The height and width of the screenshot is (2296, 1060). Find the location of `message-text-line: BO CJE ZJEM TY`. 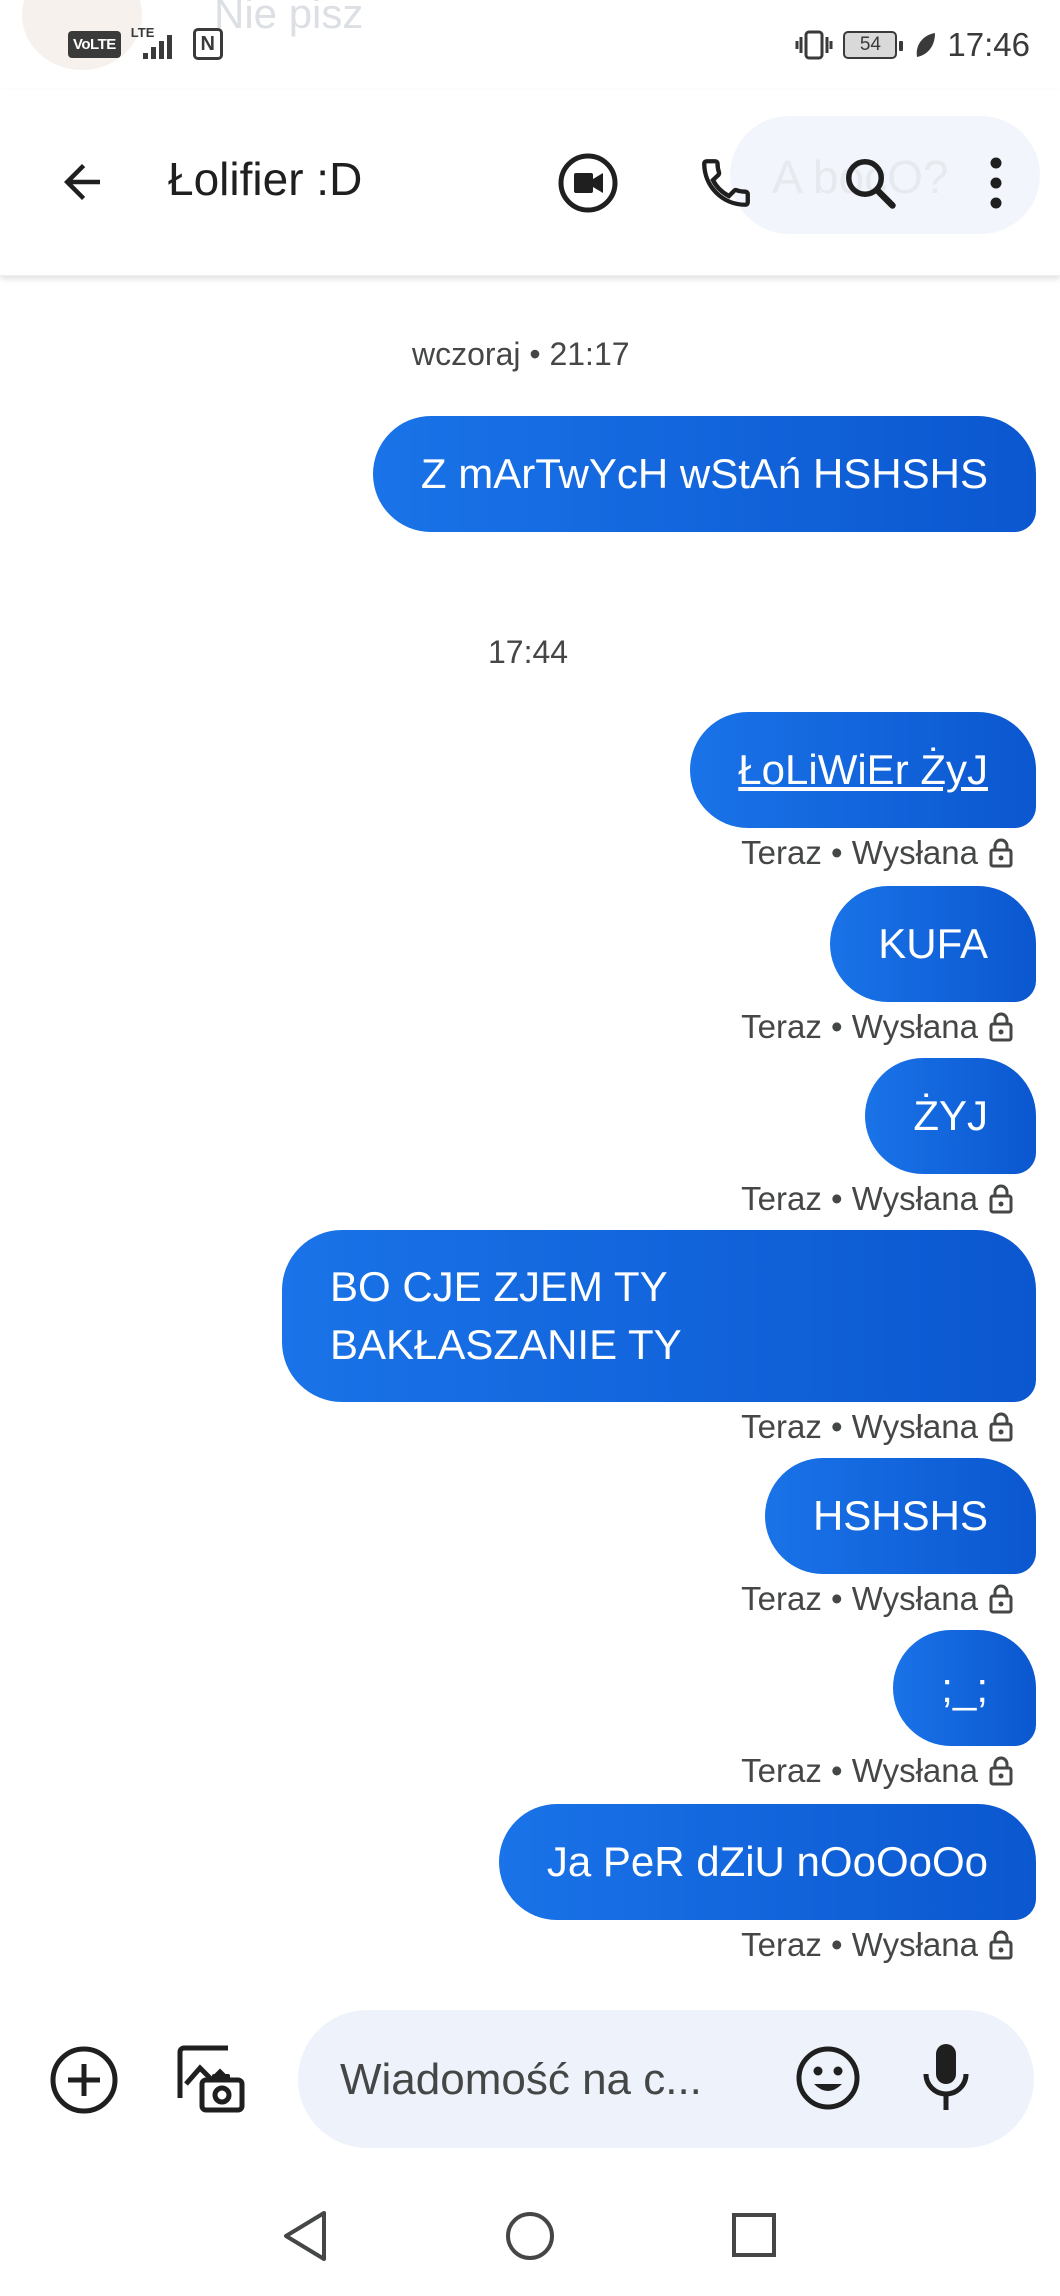

message-text-line: BO CJE ZJEM TY is located at coordinates (499, 1286).